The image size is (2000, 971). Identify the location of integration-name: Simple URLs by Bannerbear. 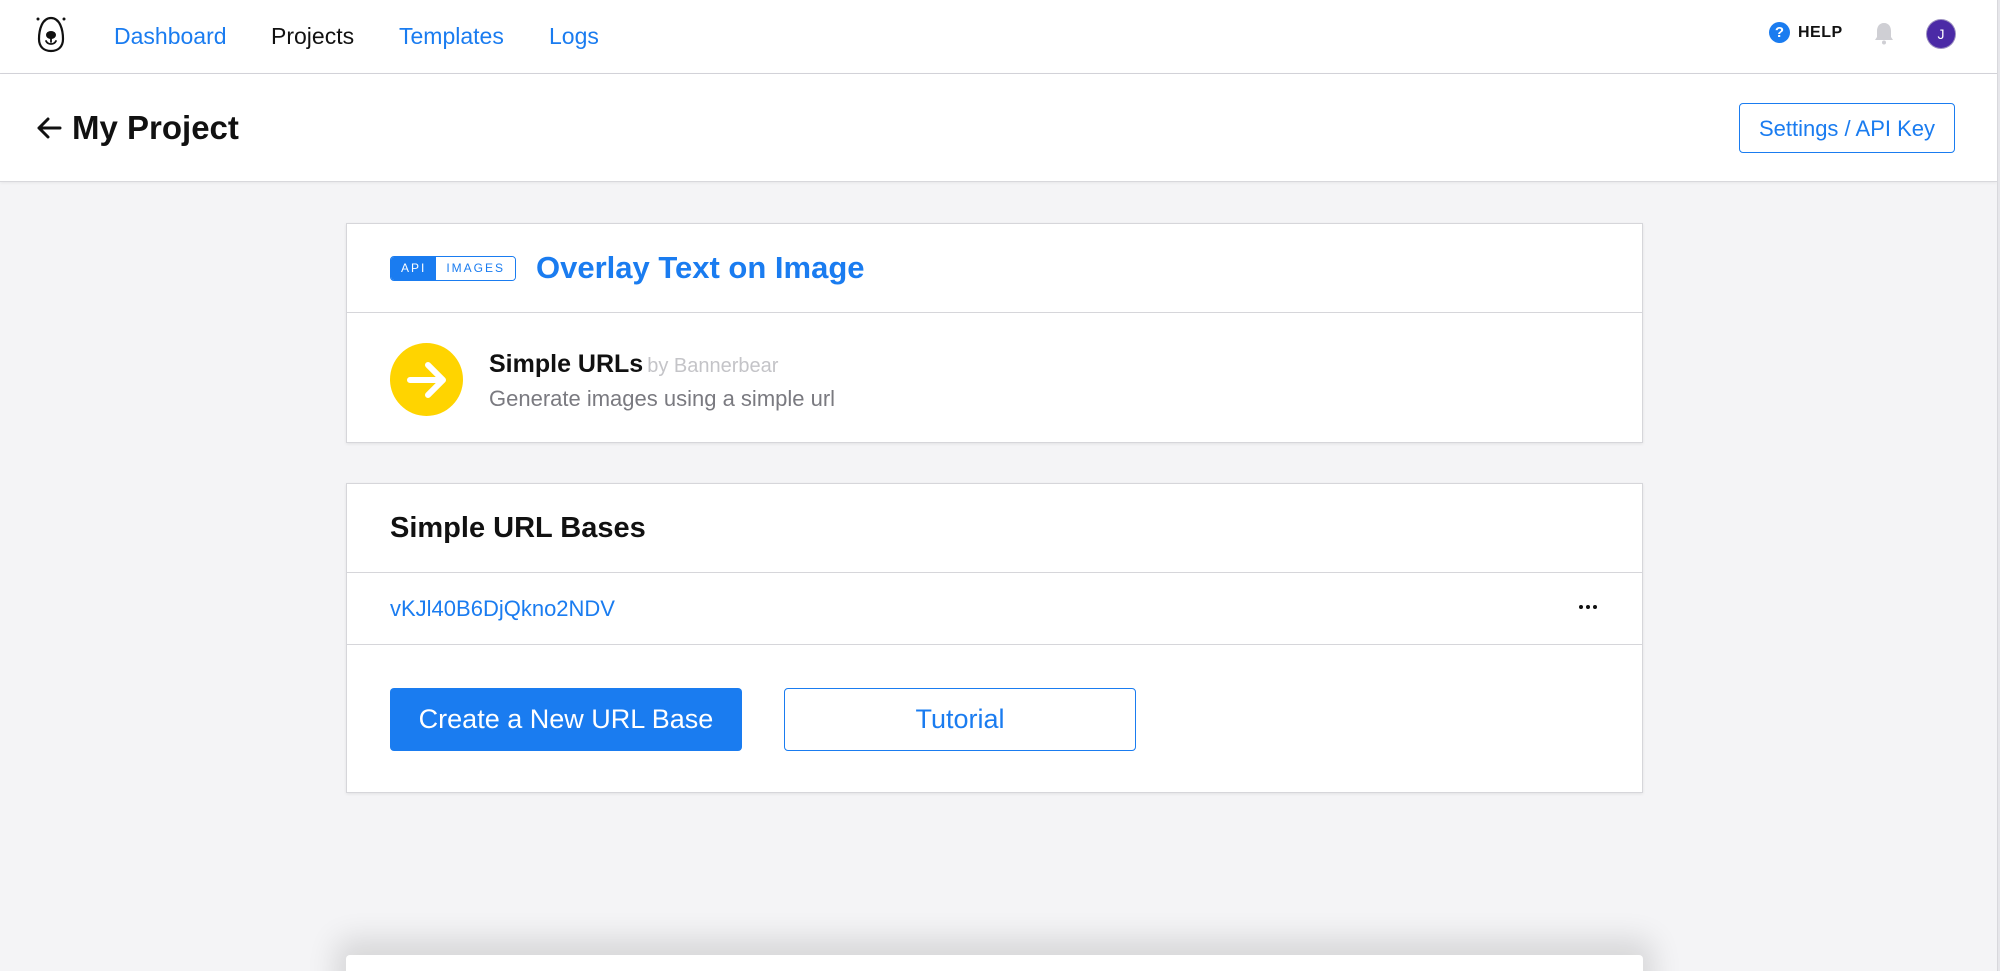
(633, 365).